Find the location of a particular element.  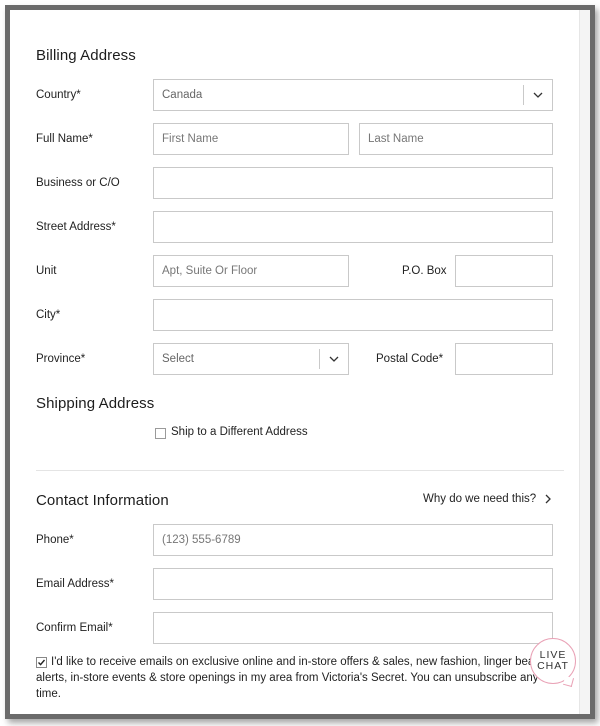

postal-code-input is located at coordinates (504, 359).